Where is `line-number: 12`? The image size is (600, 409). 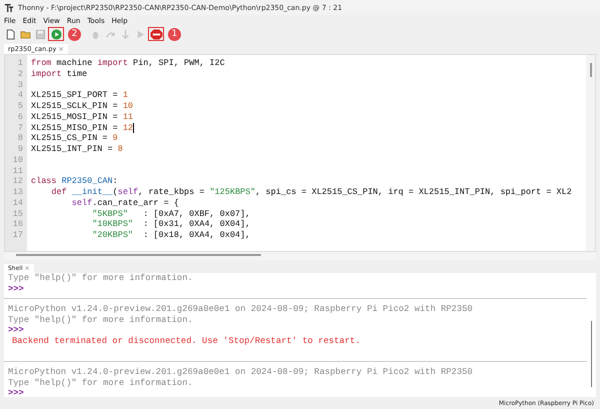 line-number: 12 is located at coordinates (17, 181).